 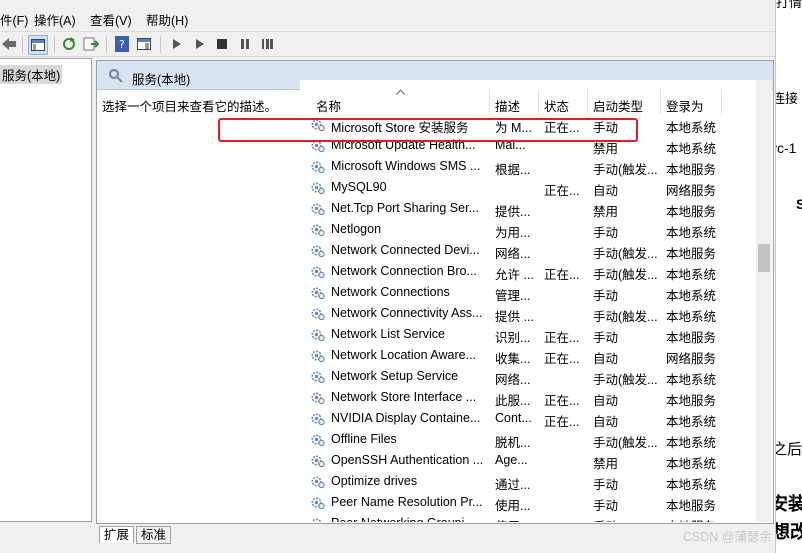 I want to click on restart-icon, so click(x=268, y=44).